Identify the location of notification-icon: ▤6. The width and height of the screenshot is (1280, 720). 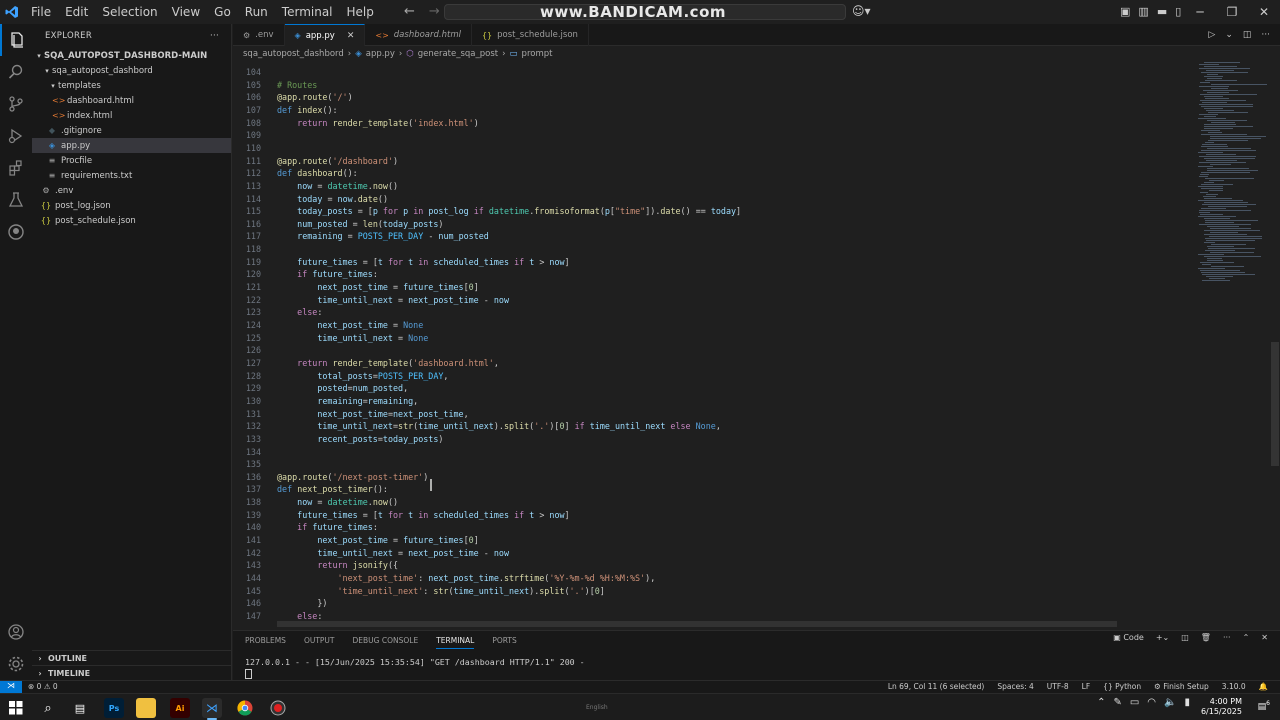
(1264, 706).